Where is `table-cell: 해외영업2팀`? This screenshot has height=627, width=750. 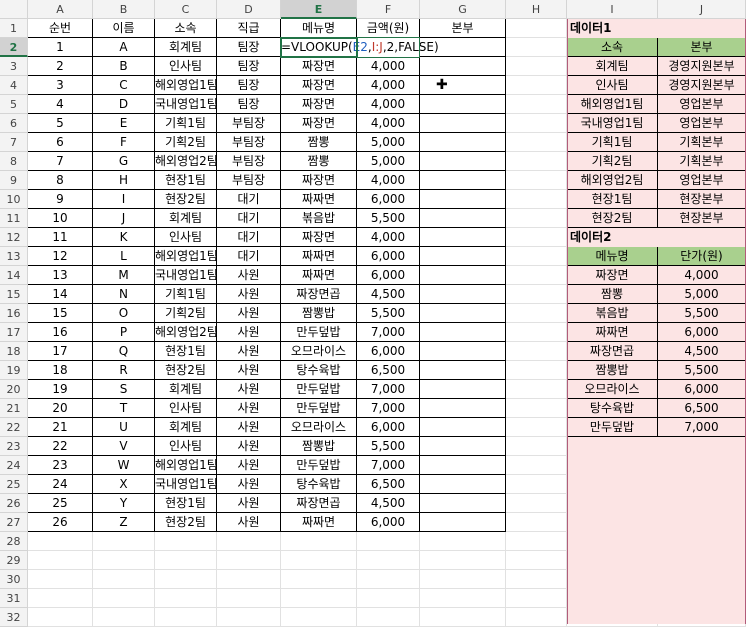
table-cell: 해외영업2팀 is located at coordinates (186, 332).